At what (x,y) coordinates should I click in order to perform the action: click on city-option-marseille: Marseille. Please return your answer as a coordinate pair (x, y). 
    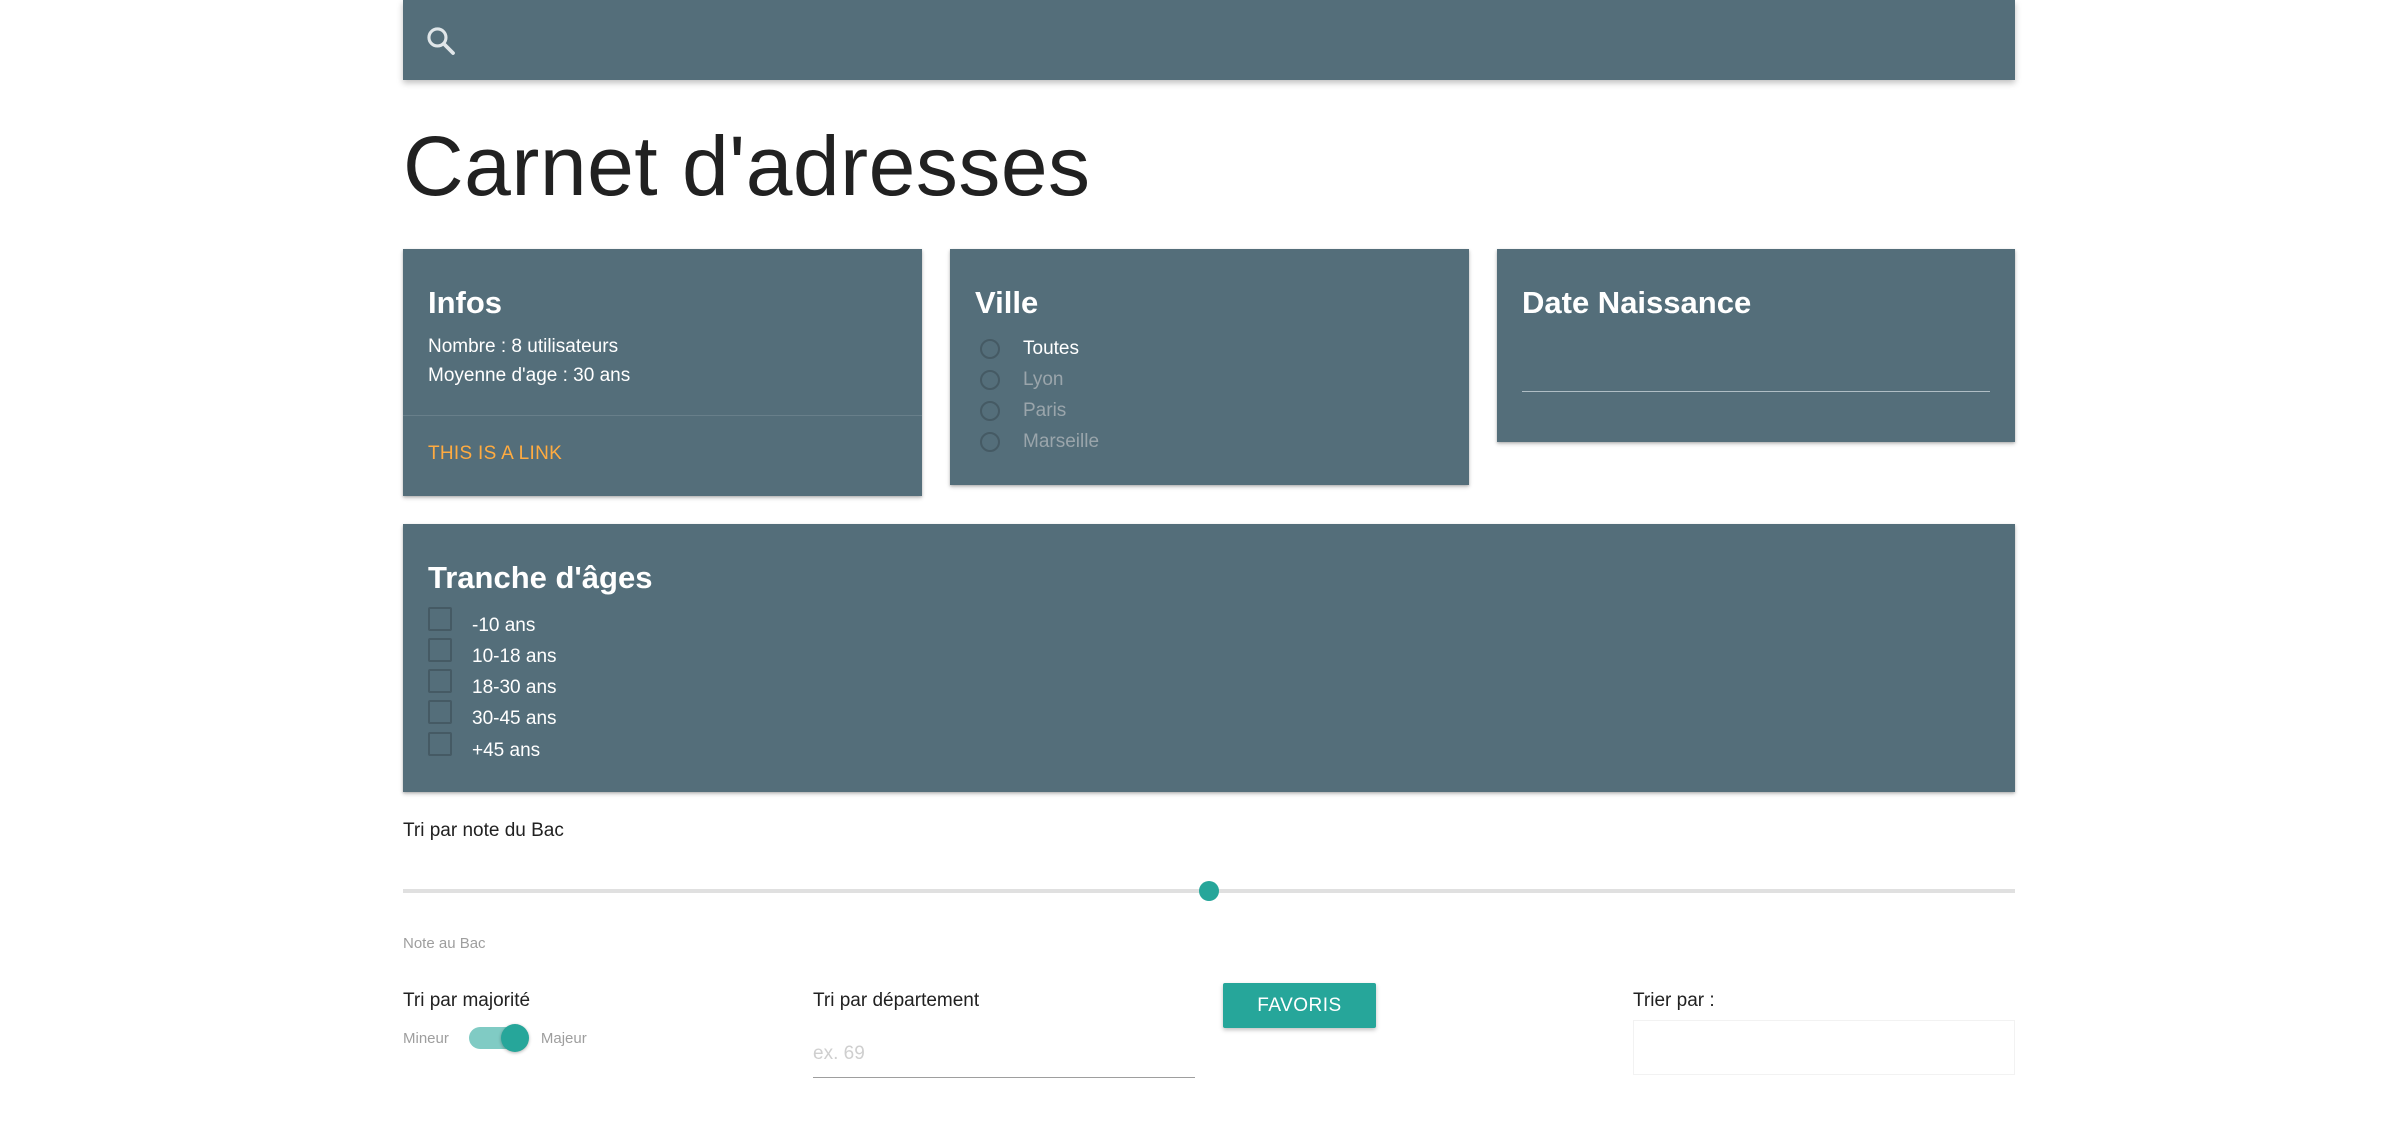
    Looking at the image, I should click on (1037, 442).